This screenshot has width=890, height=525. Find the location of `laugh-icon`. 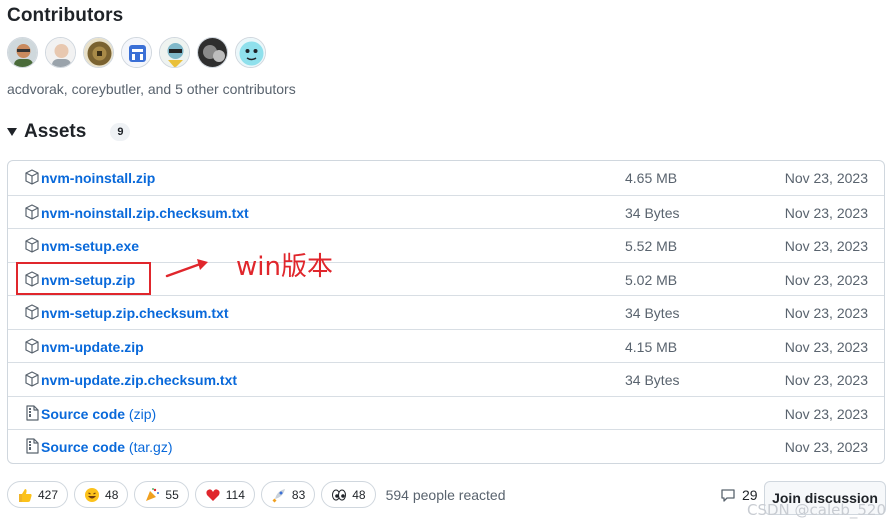

laugh-icon is located at coordinates (92, 494).